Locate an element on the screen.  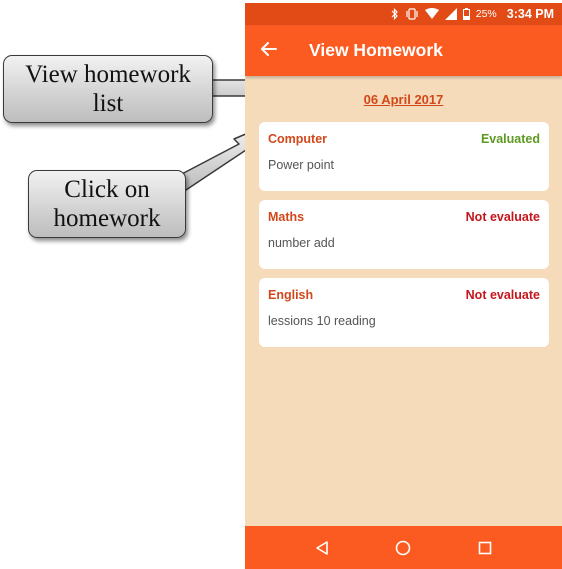
app-bar: View Homework is located at coordinates (403, 50).